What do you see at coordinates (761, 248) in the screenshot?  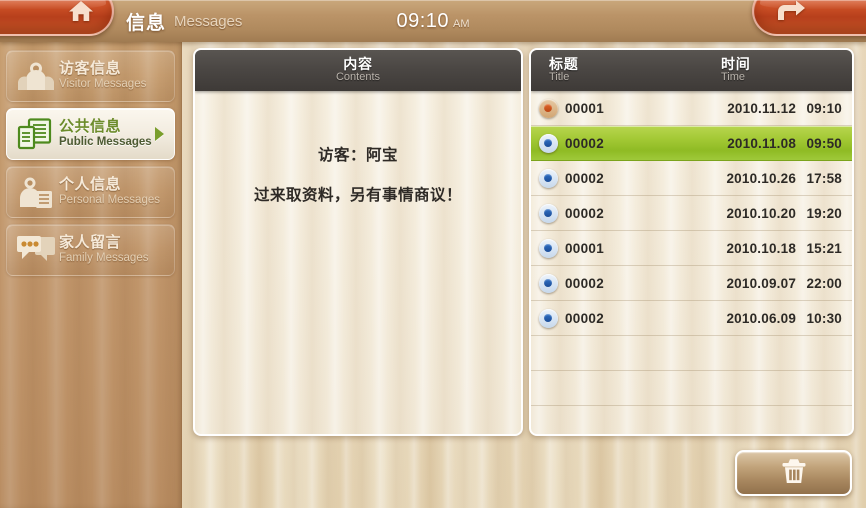 I see `message-row-date: 2010.10.18` at bounding box center [761, 248].